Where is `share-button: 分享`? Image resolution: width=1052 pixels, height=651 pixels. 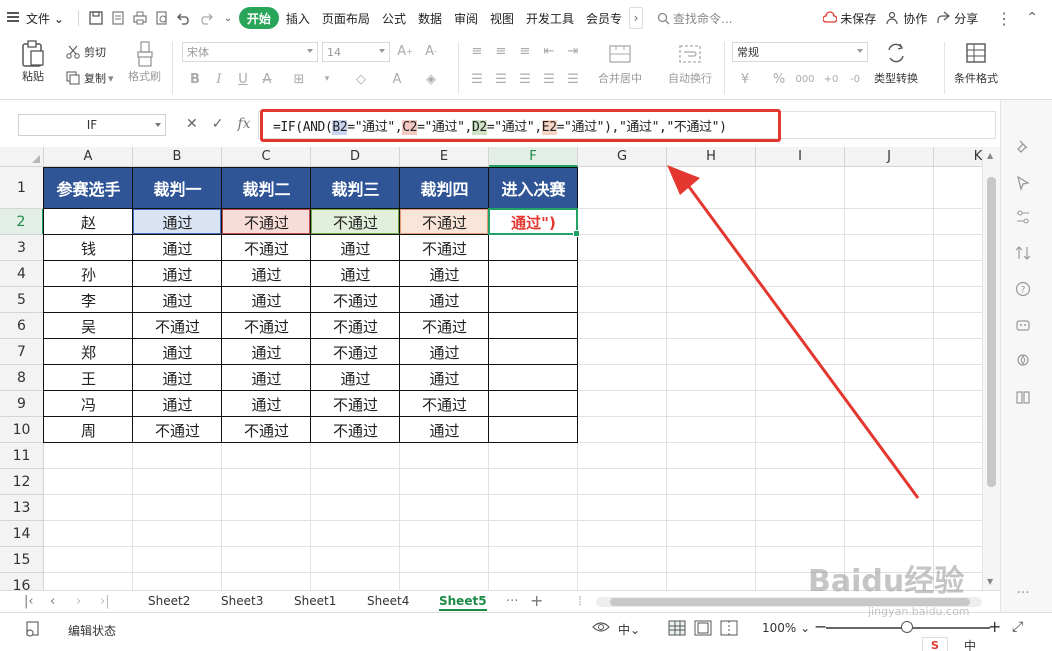
share-button: 分享 is located at coordinates (957, 18).